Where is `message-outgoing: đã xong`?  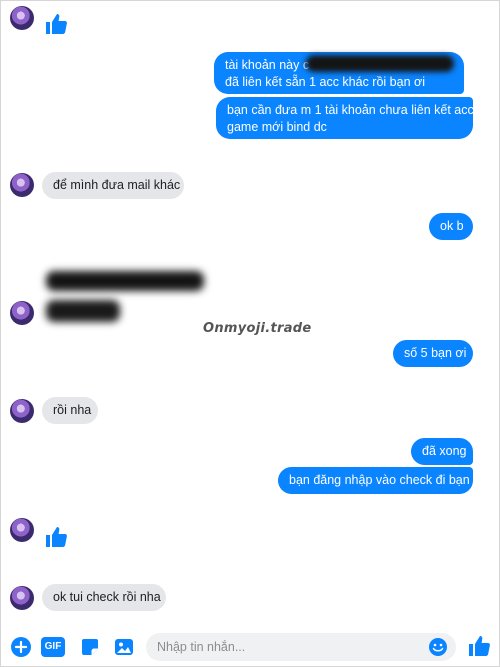
message-outgoing: đã xong is located at coordinates (442, 451).